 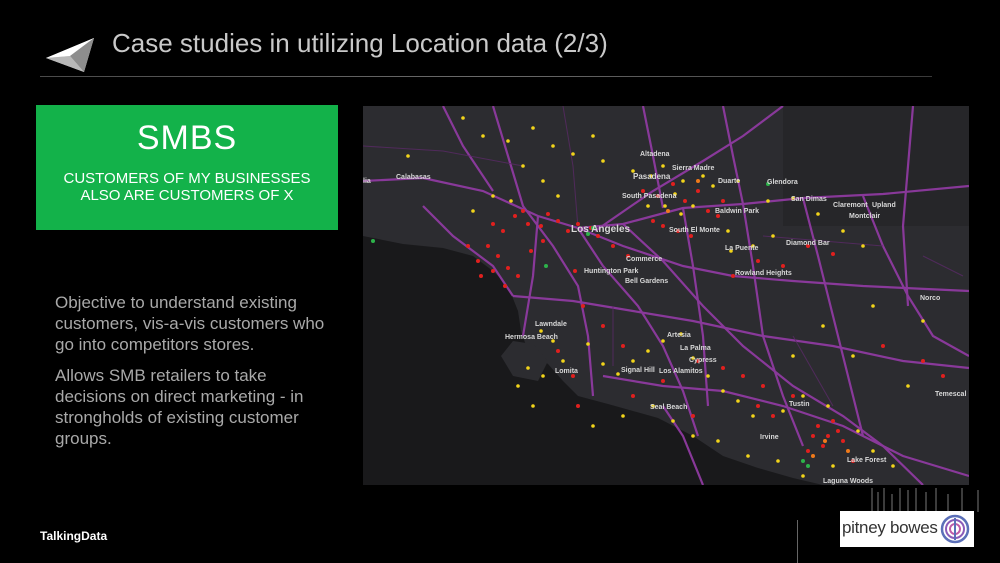 What do you see at coordinates (551, 324) in the screenshot?
I see `map-label-lawndale: Lawndale` at bounding box center [551, 324].